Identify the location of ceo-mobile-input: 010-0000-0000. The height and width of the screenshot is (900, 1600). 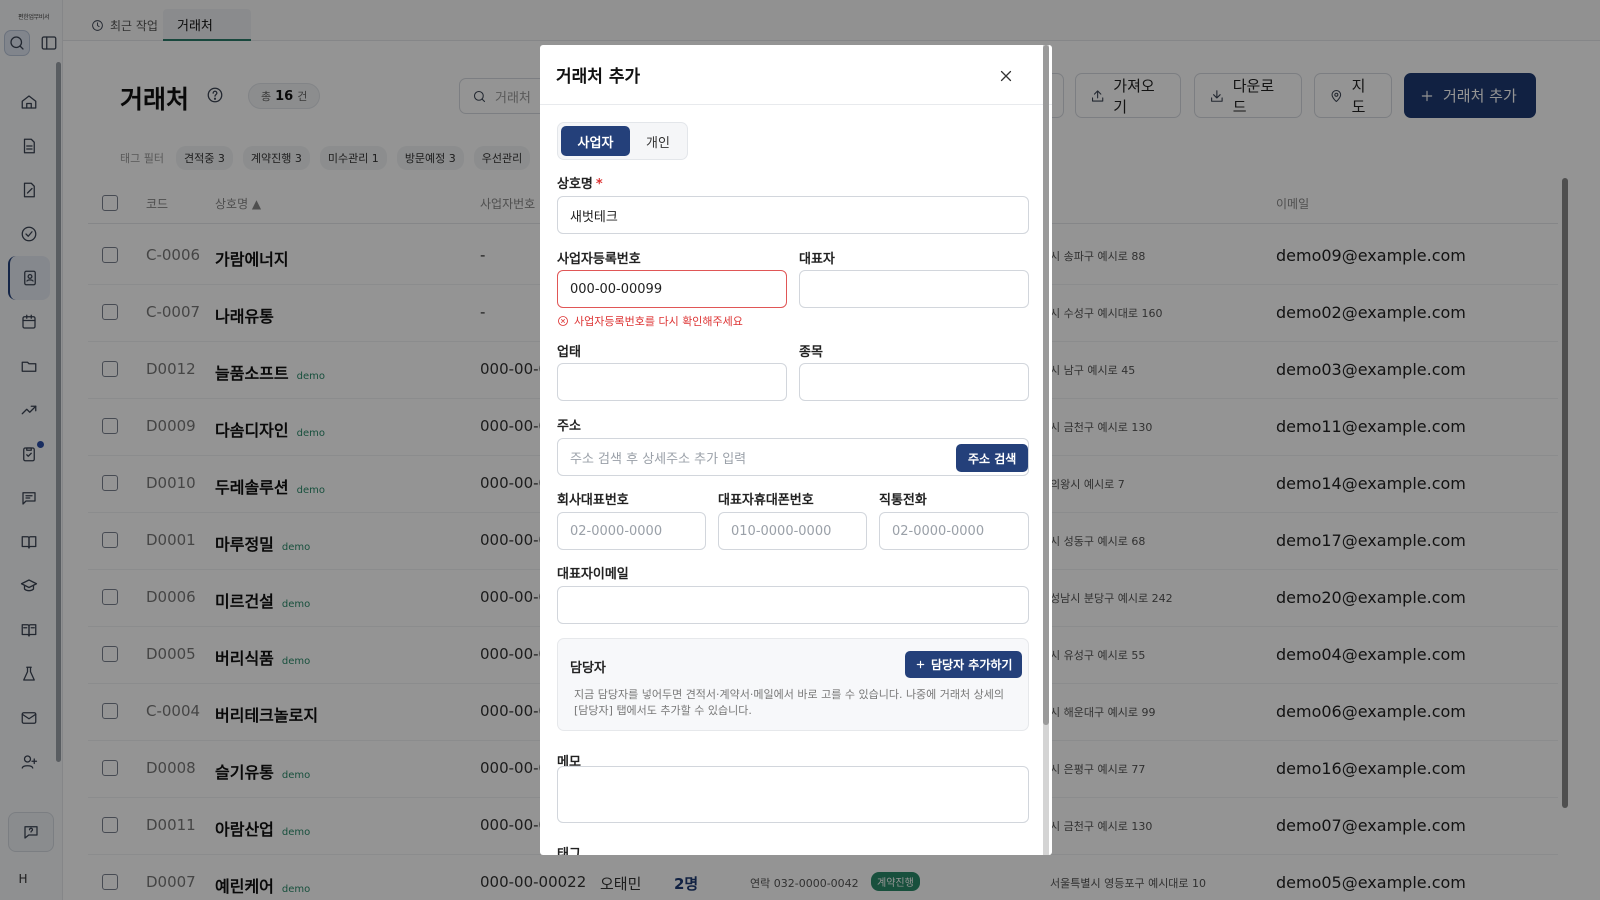
(792, 531).